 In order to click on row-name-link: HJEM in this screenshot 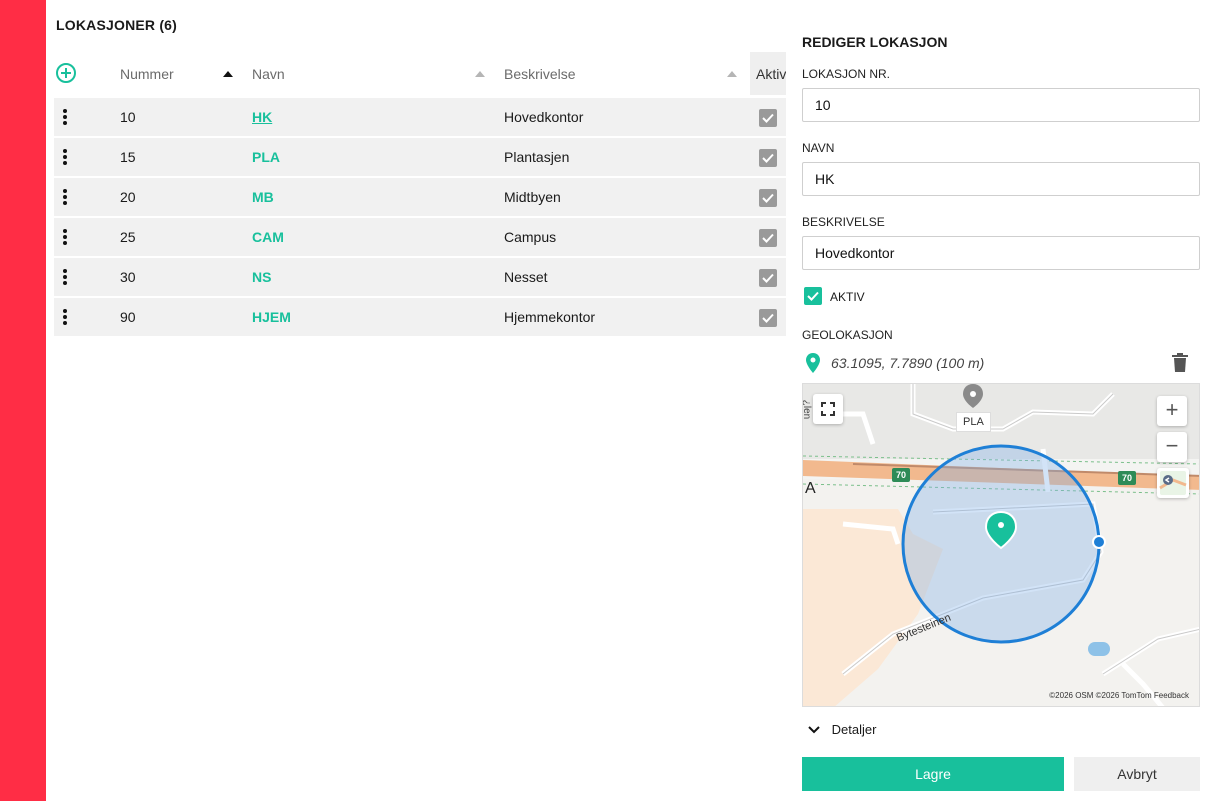, I will do `click(271, 317)`.